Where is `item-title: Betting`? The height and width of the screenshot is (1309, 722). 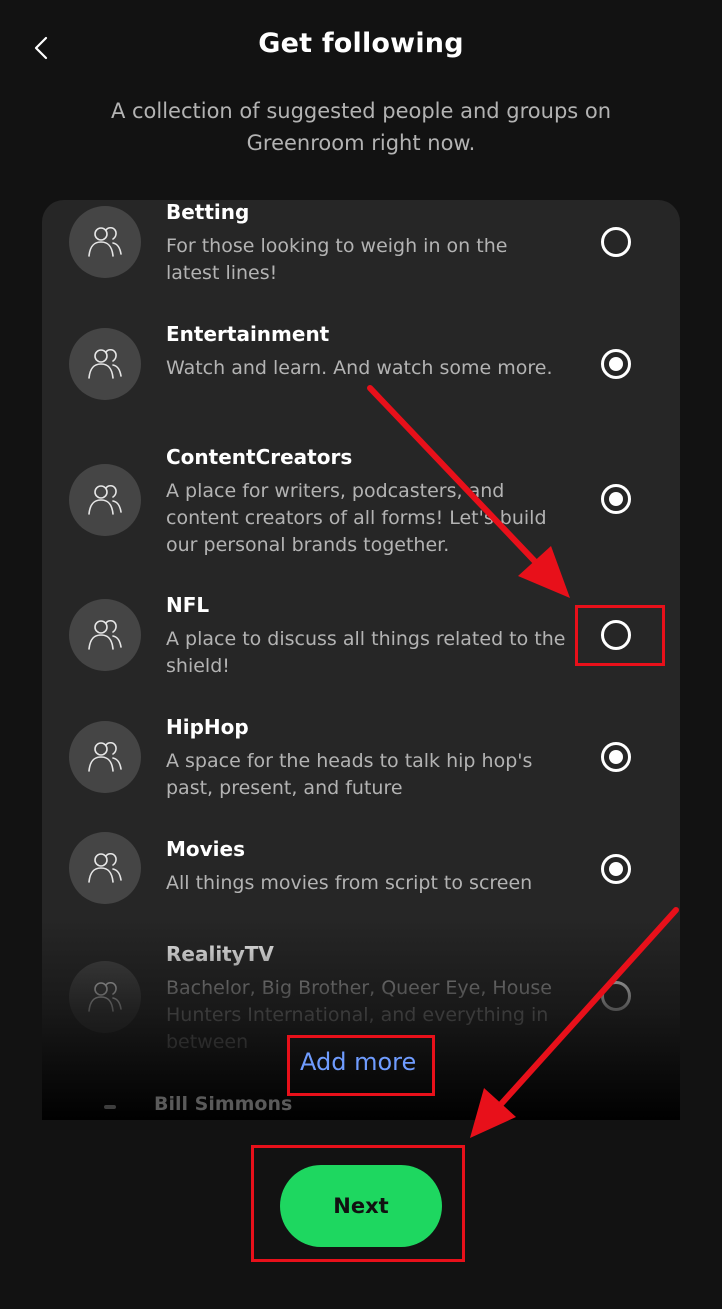
item-title: Betting is located at coordinates (208, 212).